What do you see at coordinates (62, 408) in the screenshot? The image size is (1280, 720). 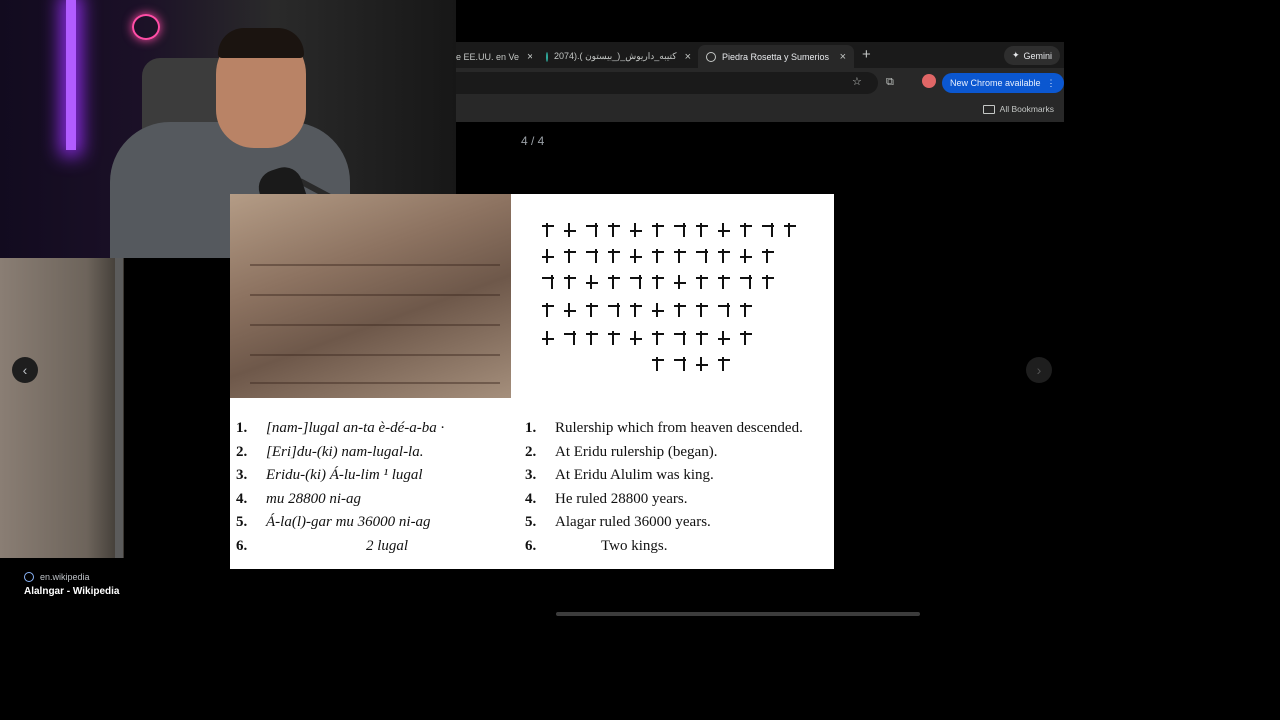 I see `side-image-thumbnail` at bounding box center [62, 408].